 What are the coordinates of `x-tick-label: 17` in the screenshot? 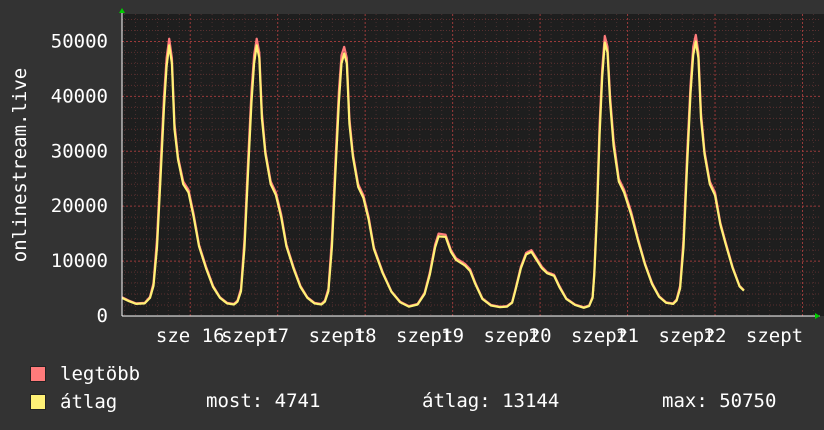 It's located at (277, 336).